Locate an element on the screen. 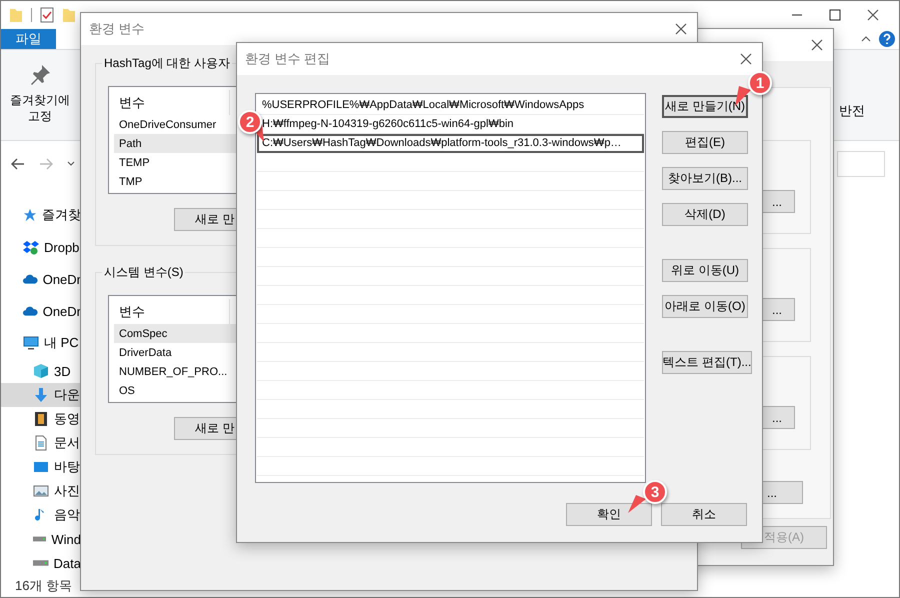 Image resolution: width=900 pixels, height=598 pixels. download-icon is located at coordinates (41, 395).